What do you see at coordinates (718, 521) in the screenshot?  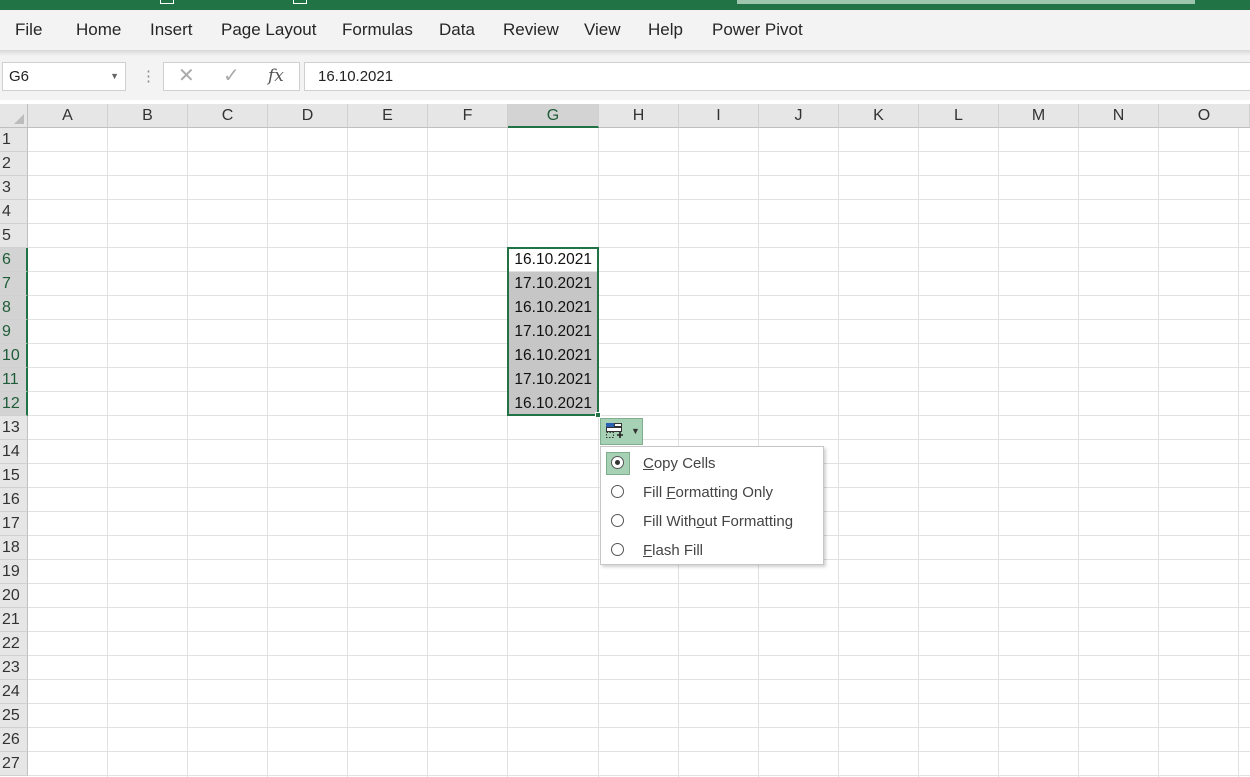 I see `option-fill-without-formatting-label: Fill Without Formatting` at bounding box center [718, 521].